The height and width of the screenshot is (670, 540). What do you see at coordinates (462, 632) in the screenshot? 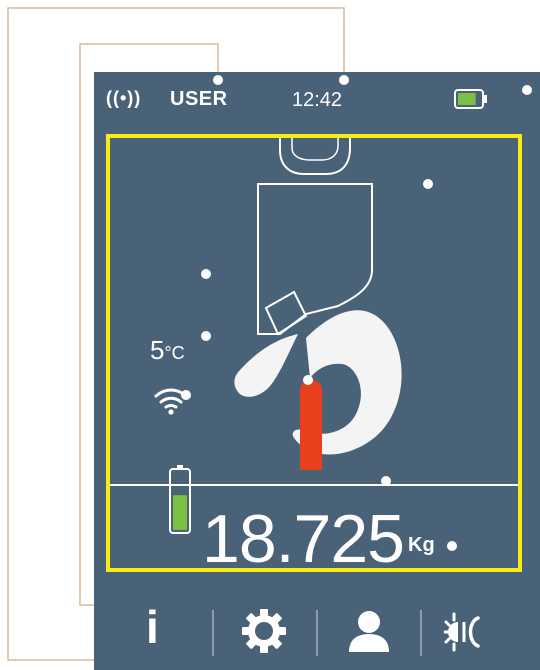
I see `sun-moon-icon` at bounding box center [462, 632].